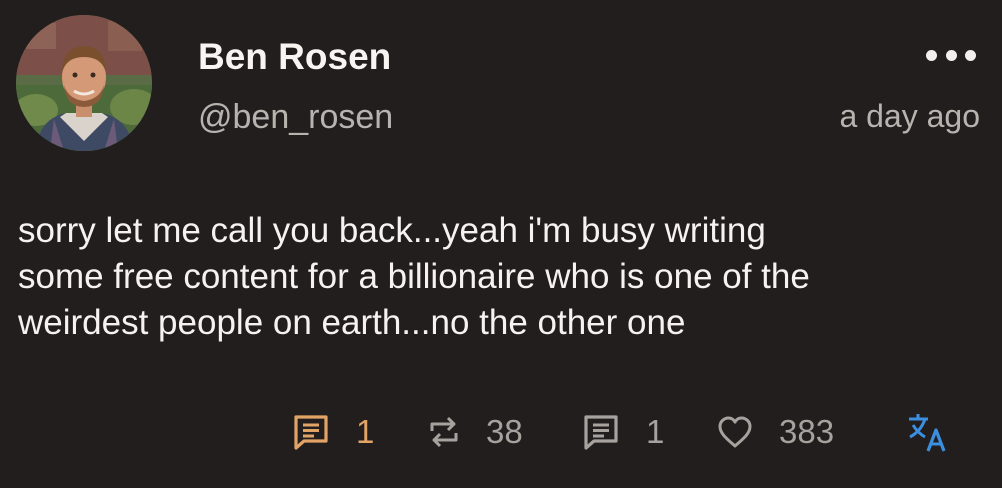 The height and width of the screenshot is (488, 1002). Describe the element at coordinates (504, 431) in the screenshot. I see `reposts-count: 38` at that location.